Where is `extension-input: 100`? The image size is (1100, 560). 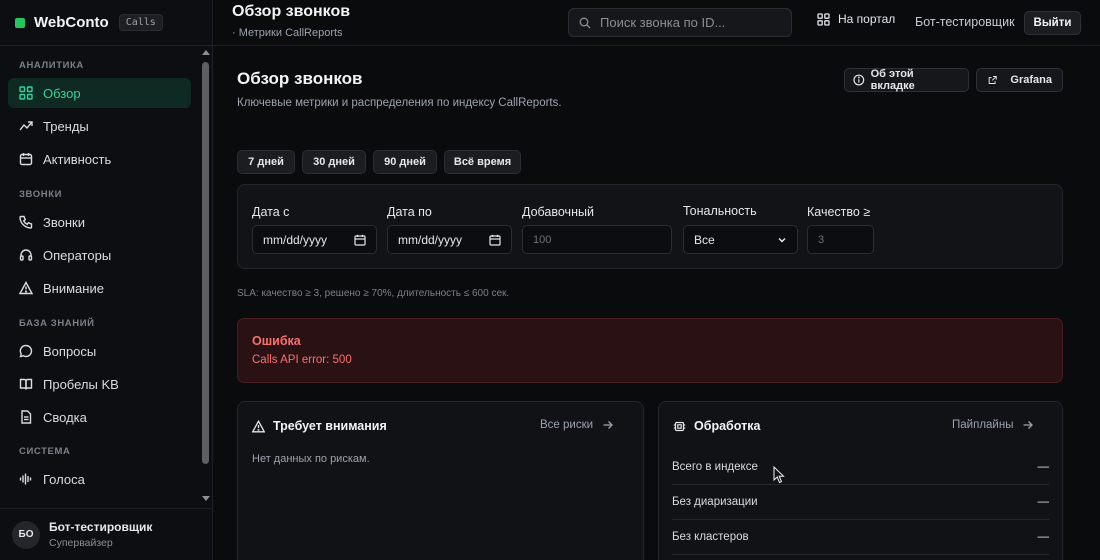
extension-input: 100 is located at coordinates (597, 239).